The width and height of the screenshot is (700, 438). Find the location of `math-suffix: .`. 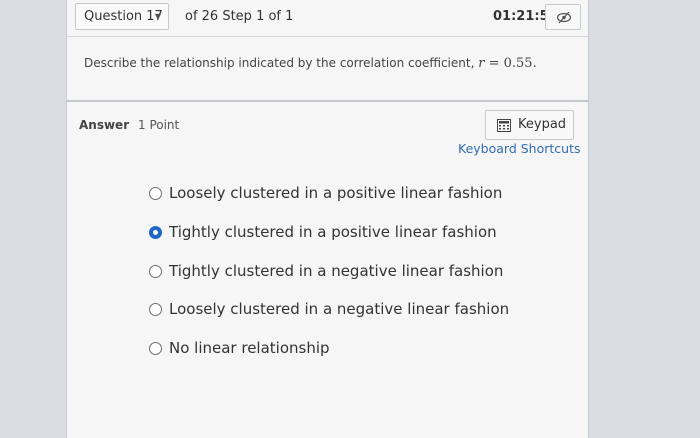

math-suffix: . is located at coordinates (534, 63).